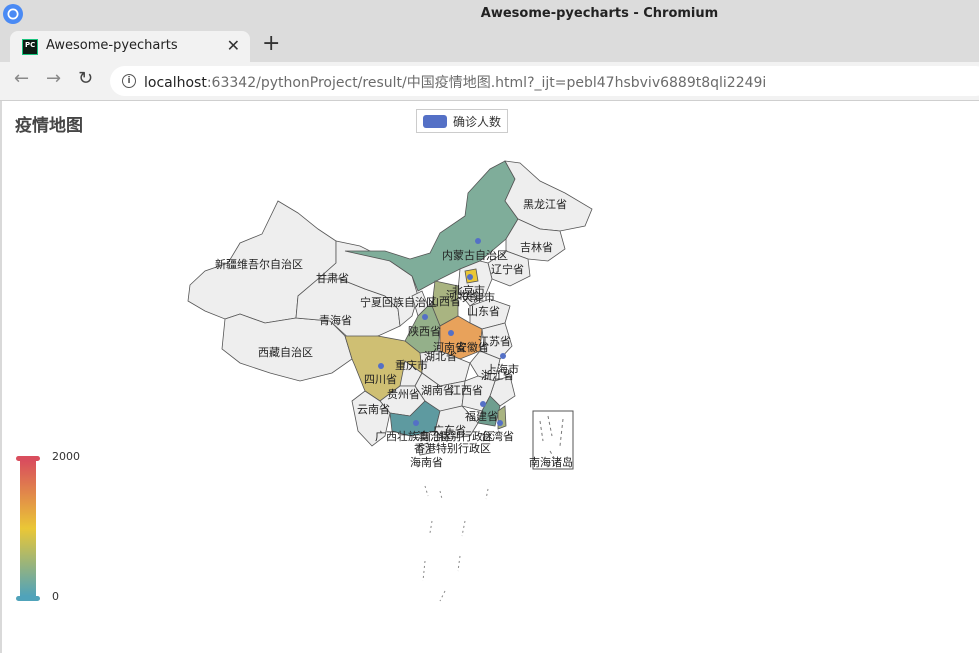  I want to click on label-xizang: 西藏自治区, so click(285, 352).